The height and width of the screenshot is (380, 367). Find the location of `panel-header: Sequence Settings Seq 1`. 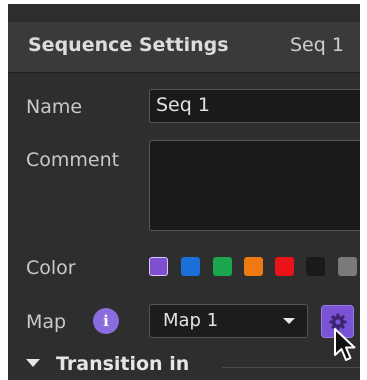

panel-header: Sequence Settings Seq 1 is located at coordinates (184, 47).